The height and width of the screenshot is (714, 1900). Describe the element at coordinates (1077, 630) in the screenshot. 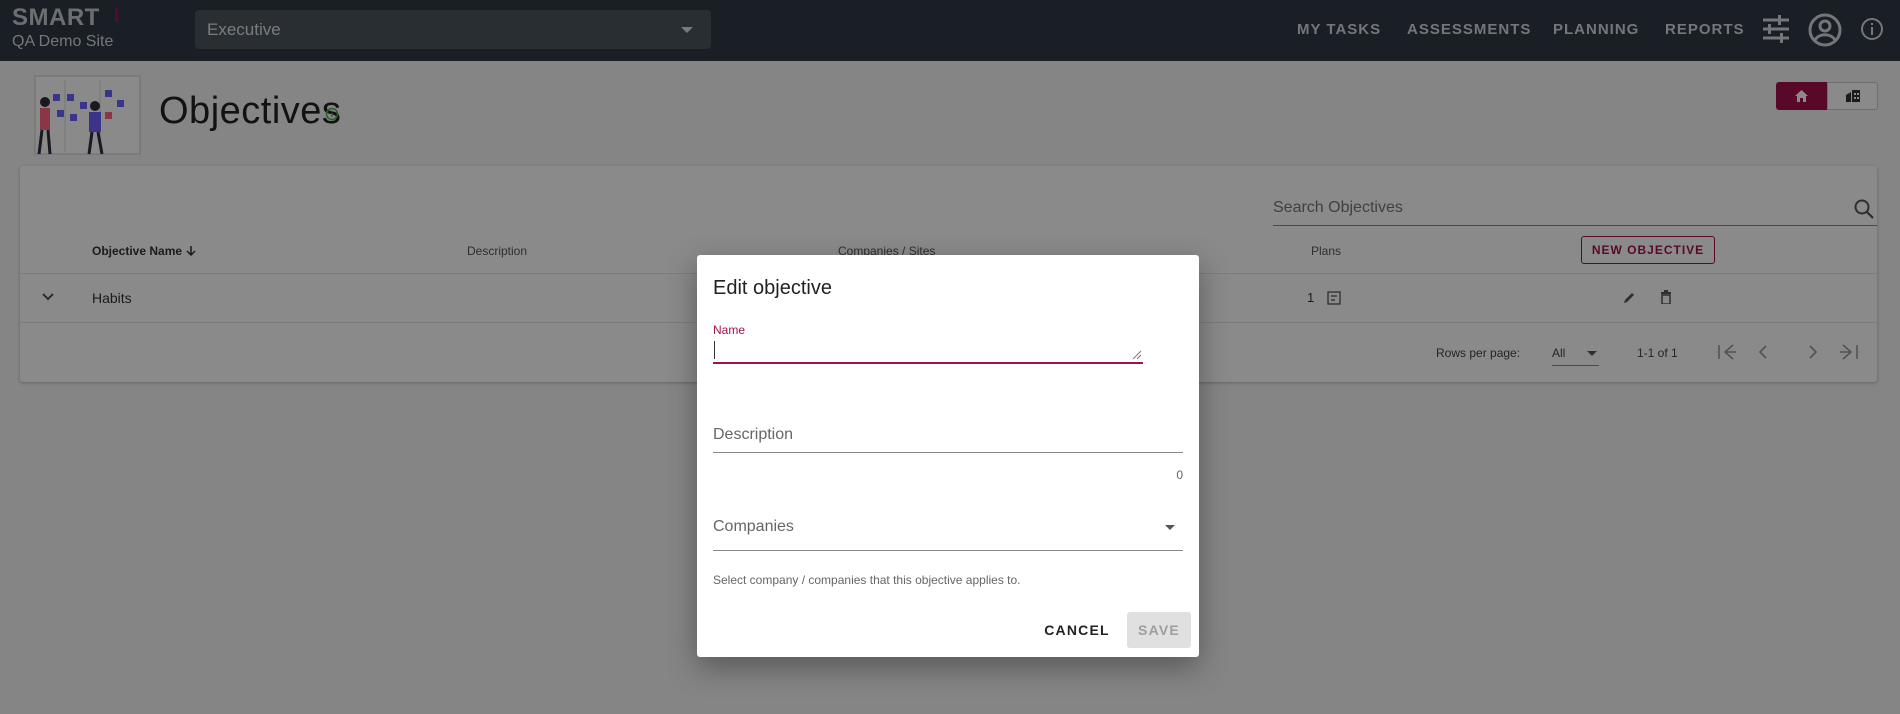

I see `cancel-button: CANCEL` at that location.